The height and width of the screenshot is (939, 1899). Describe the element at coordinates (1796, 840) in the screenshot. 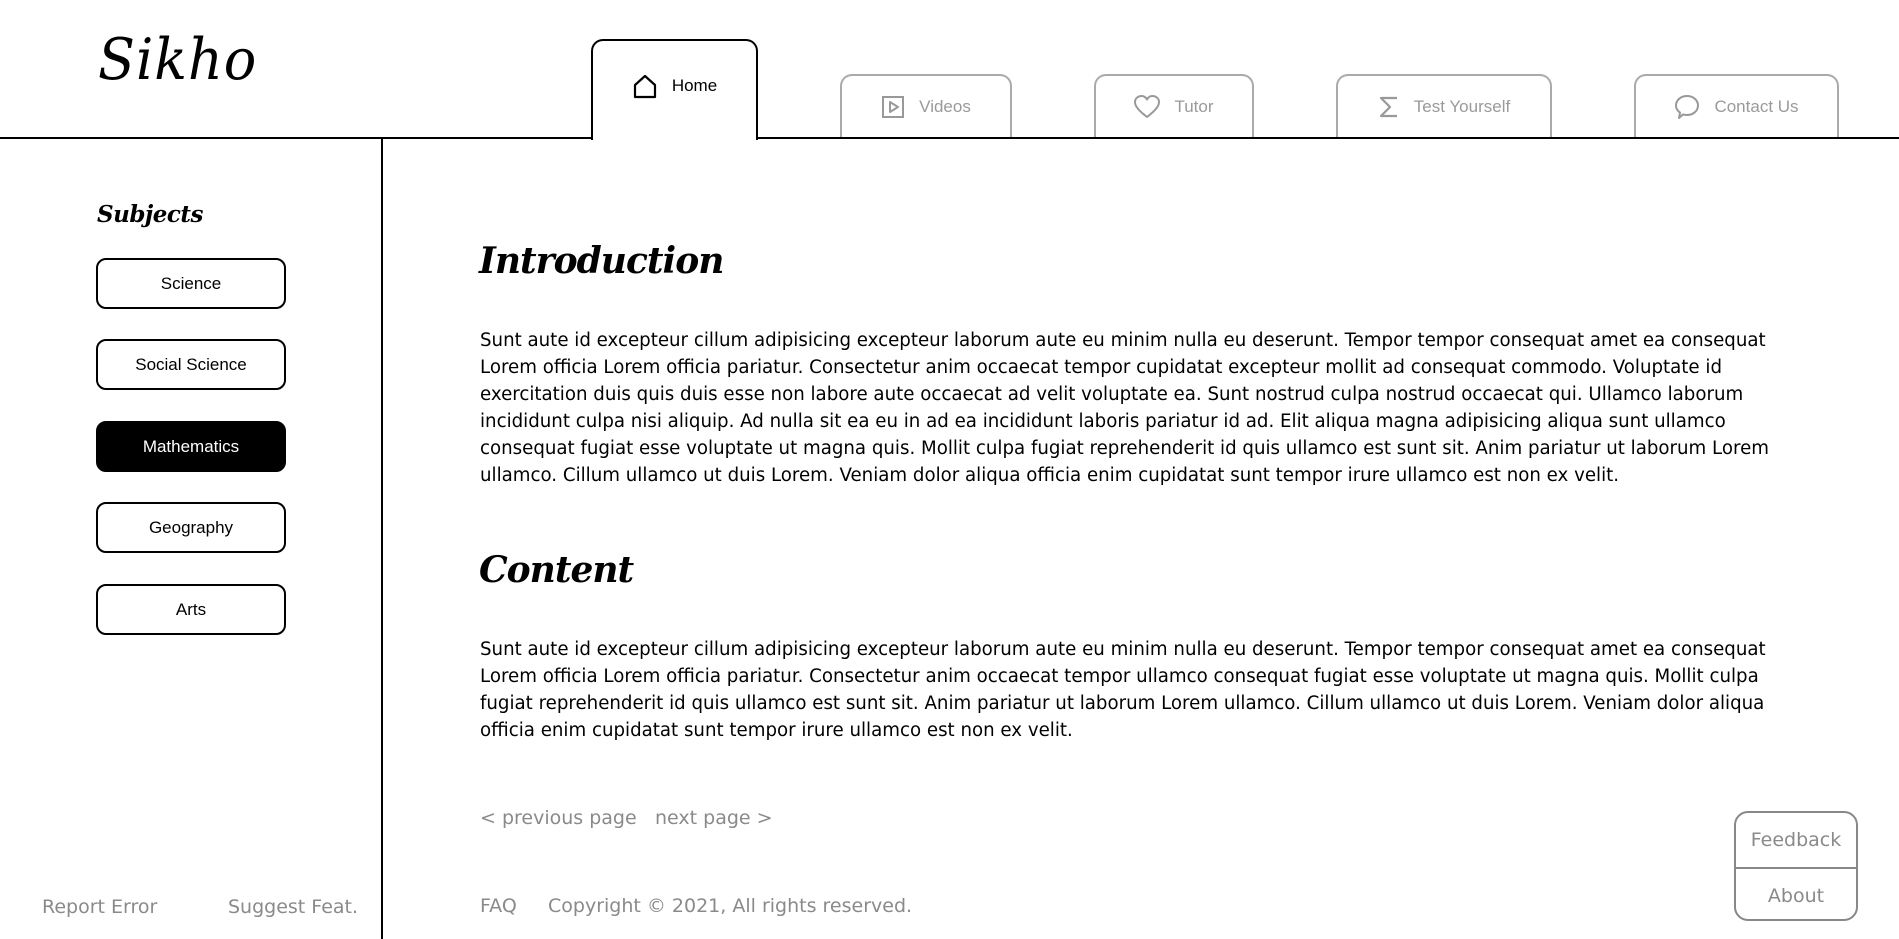

I see `feedback-button: Feedback` at that location.